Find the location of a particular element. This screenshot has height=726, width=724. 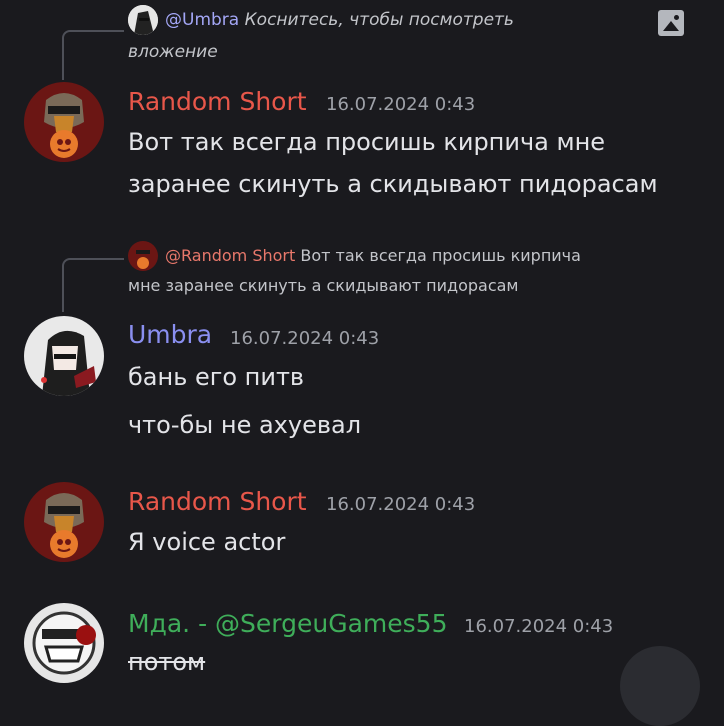

message-line: потом is located at coordinates (167, 662).